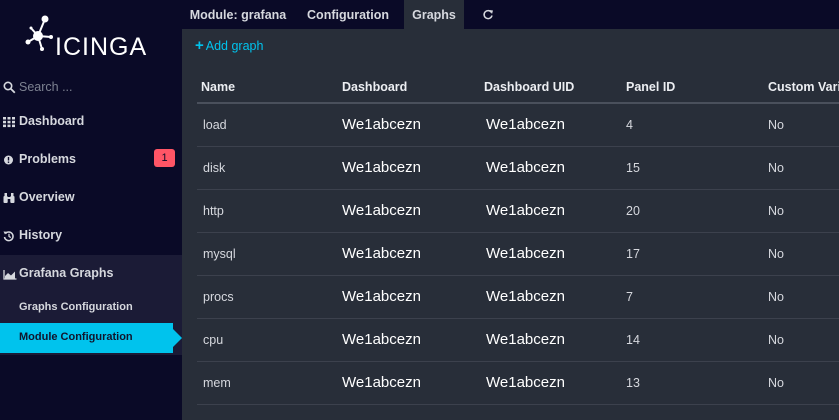  What do you see at coordinates (91, 236) in the screenshot?
I see `nav-item-history: History` at bounding box center [91, 236].